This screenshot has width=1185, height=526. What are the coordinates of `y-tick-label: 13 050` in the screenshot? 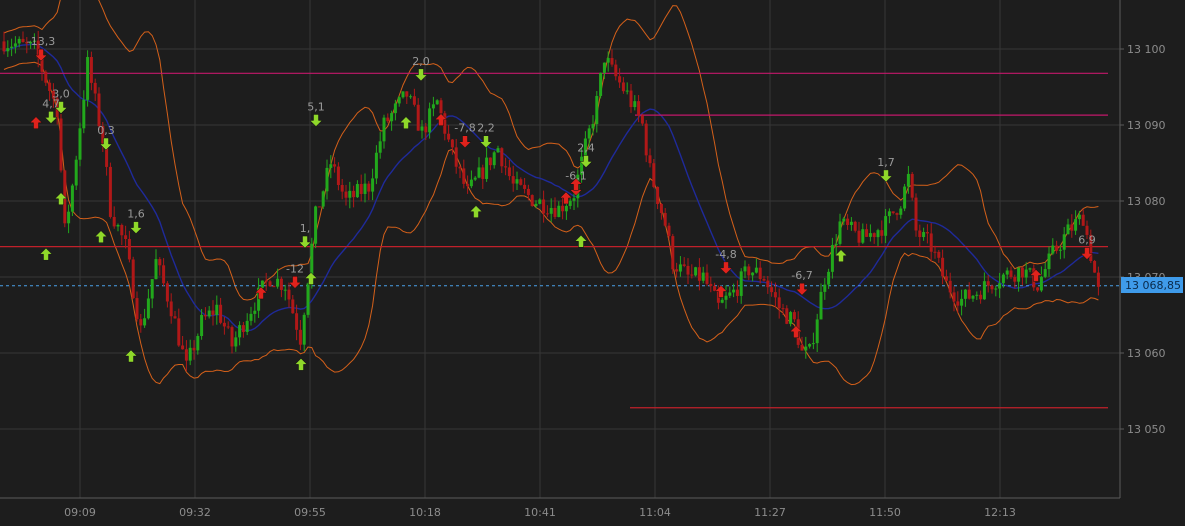 It's located at (1146, 429).